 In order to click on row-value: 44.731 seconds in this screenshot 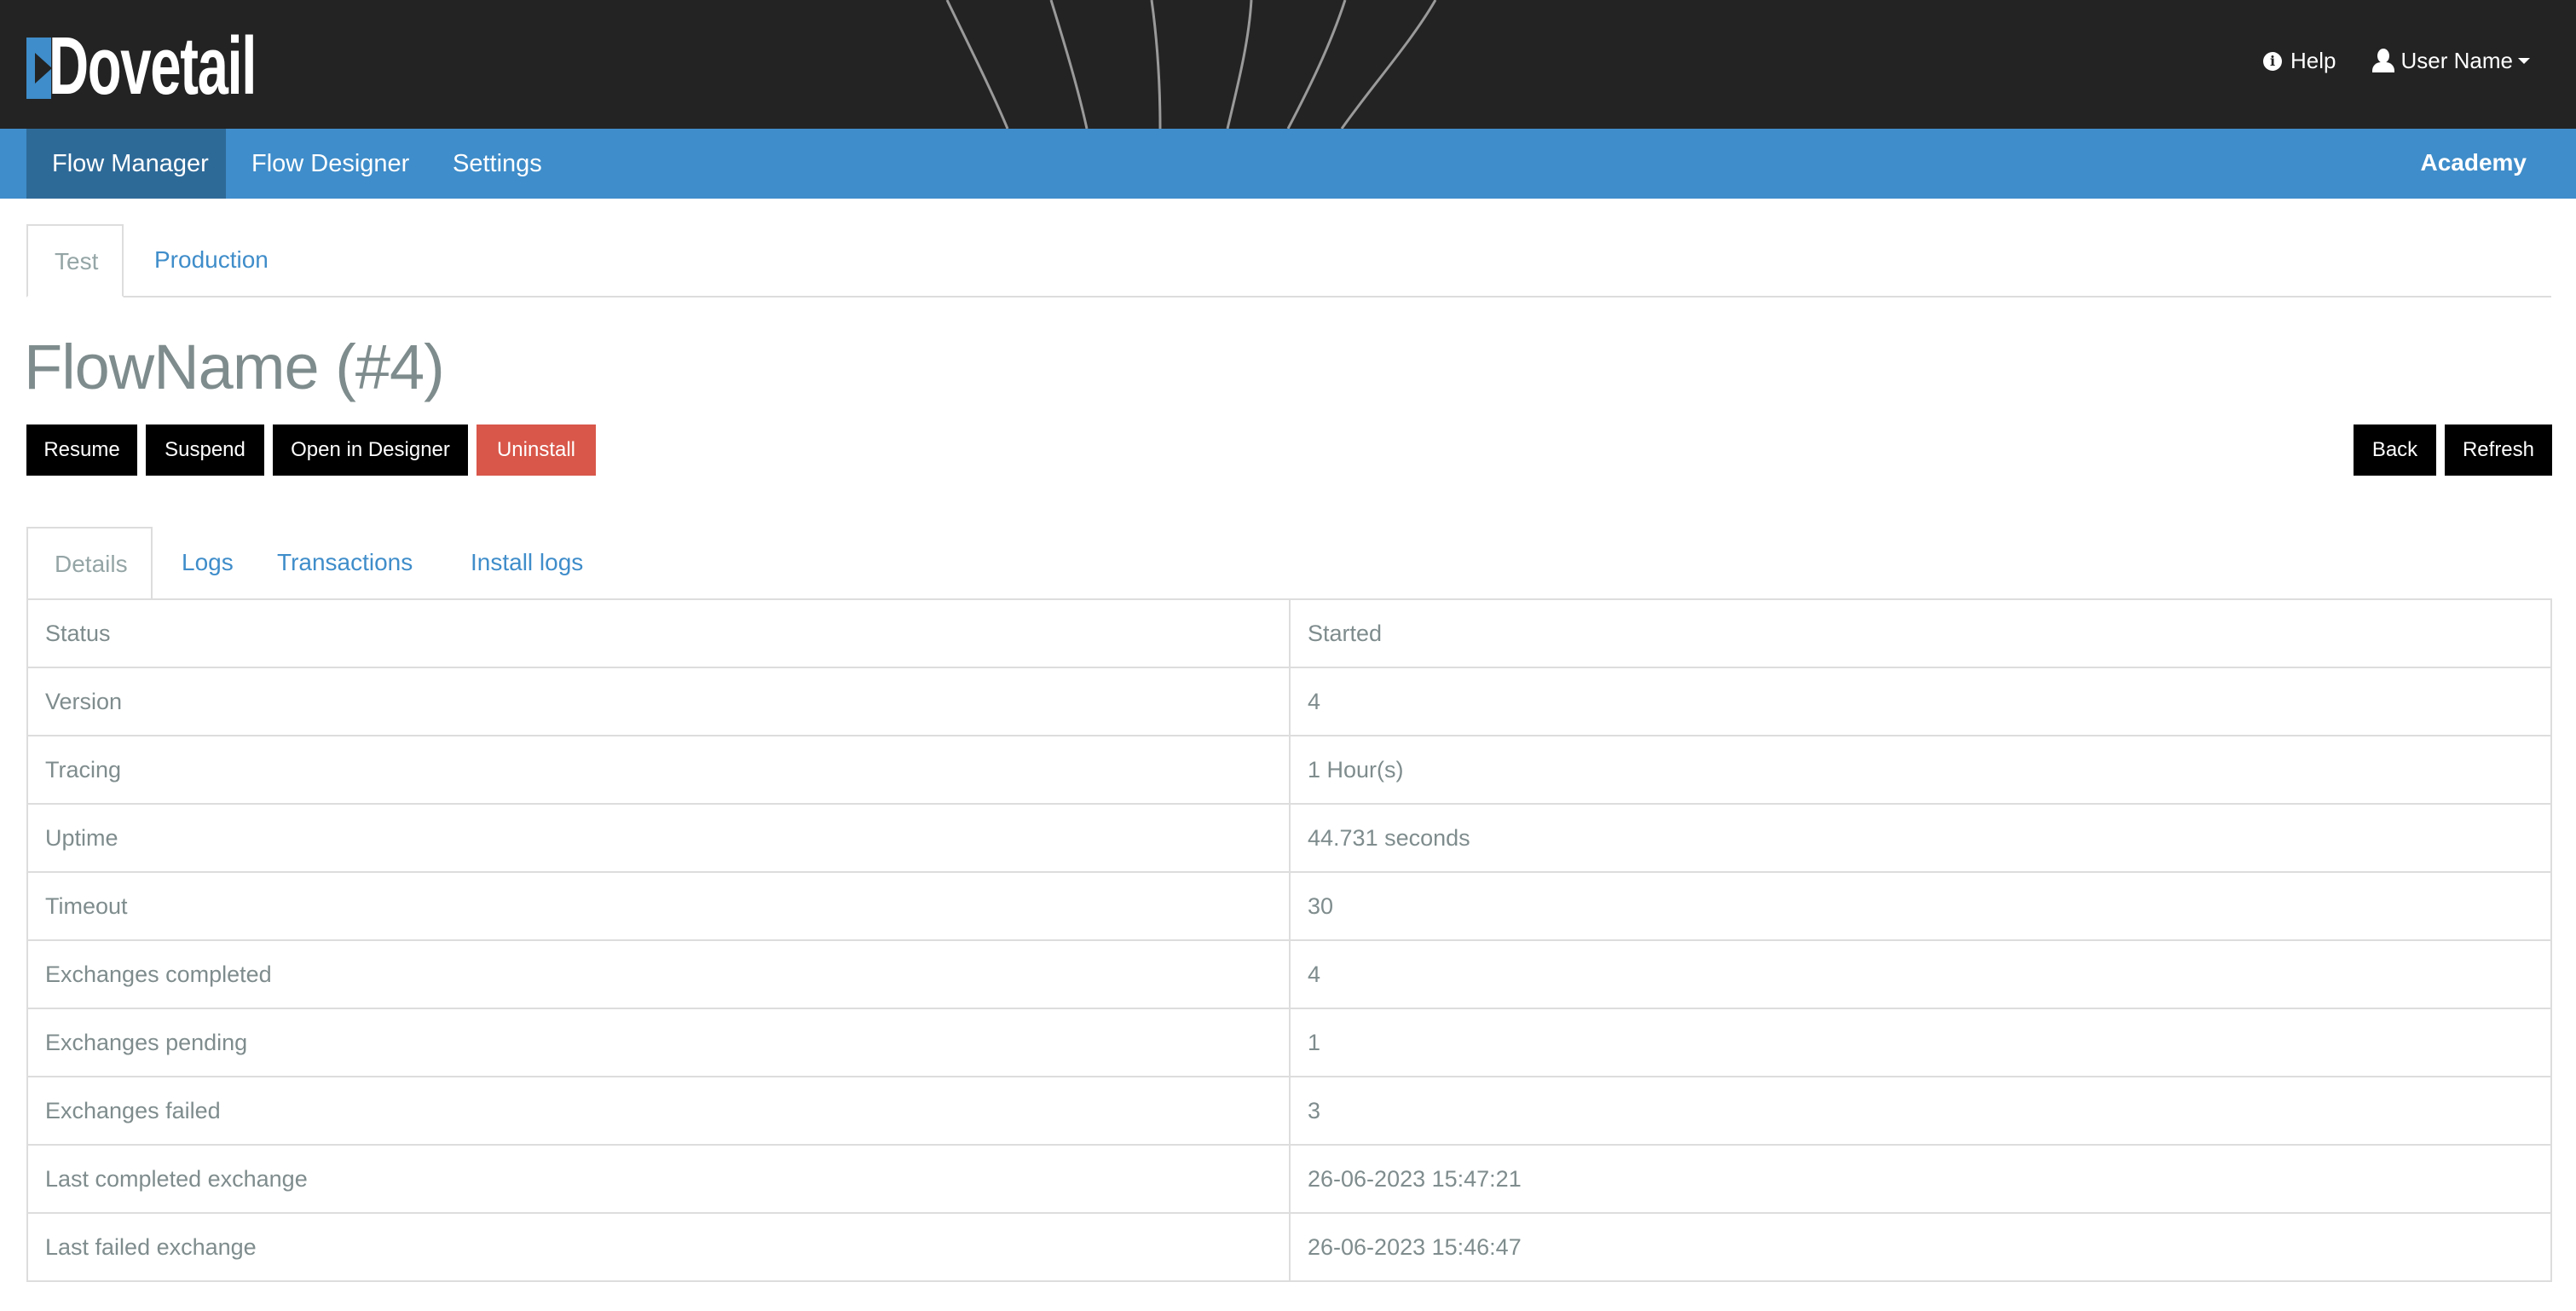, I will do `click(1920, 838)`.